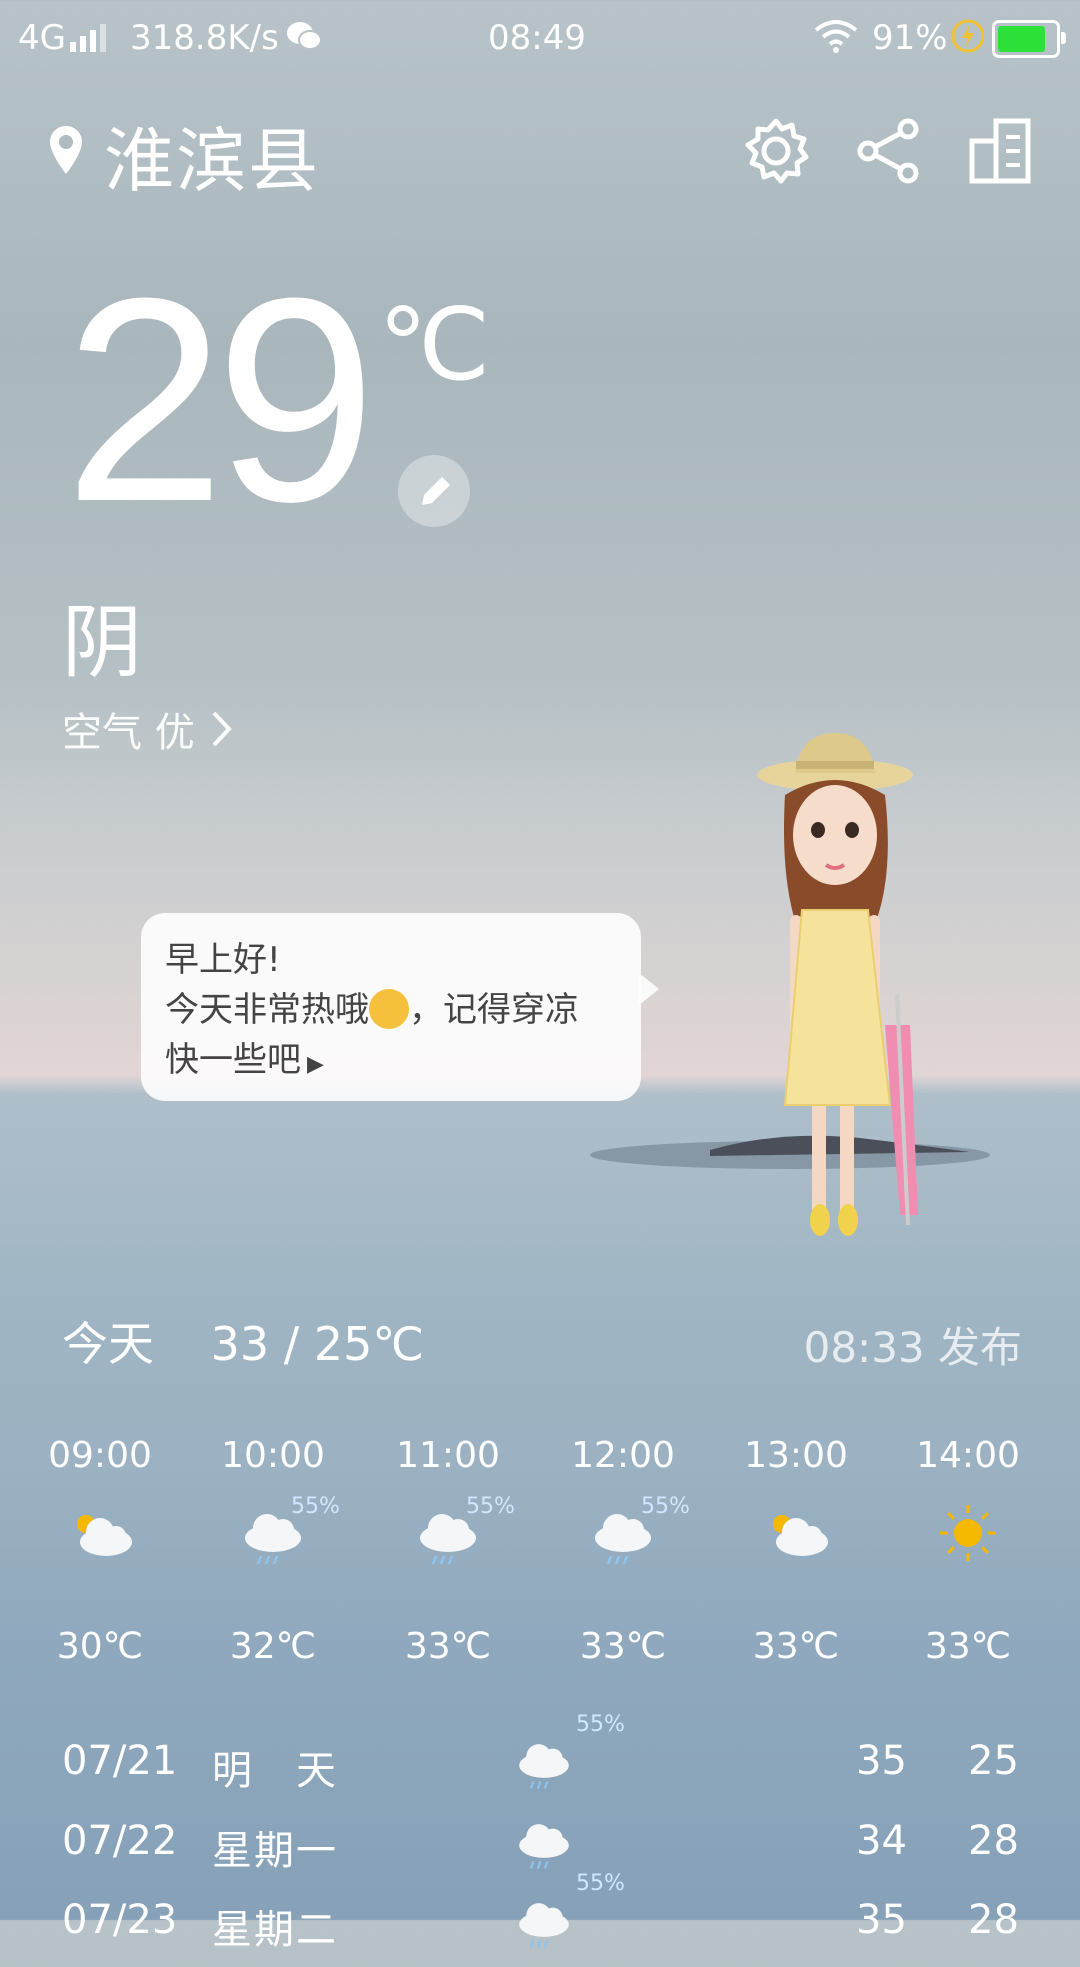 This screenshot has width=1080, height=1967. Describe the element at coordinates (88, 38) in the screenshot. I see `signal-icon` at that location.